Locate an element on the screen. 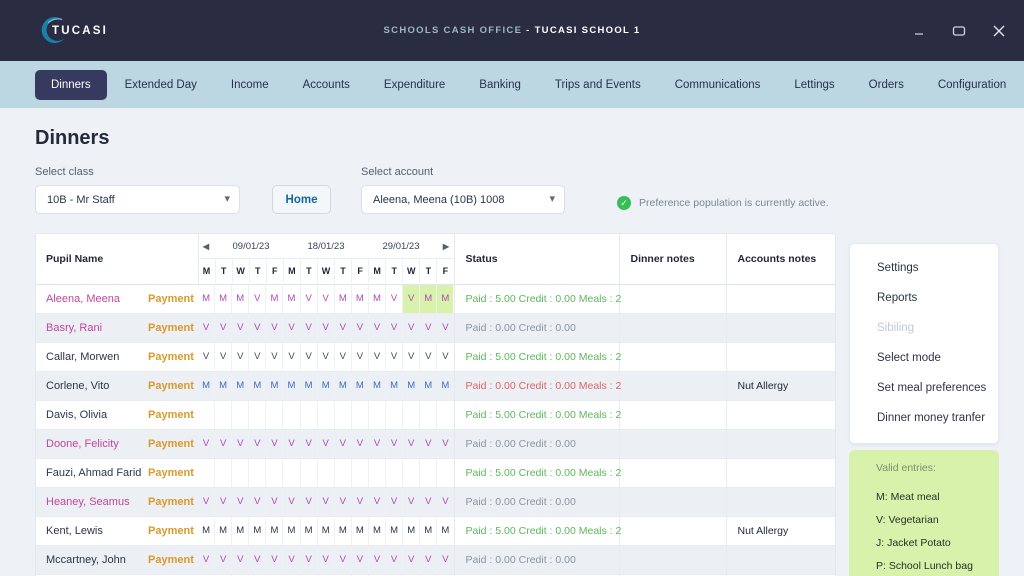  menu-item-reports: Reports is located at coordinates (924, 298).